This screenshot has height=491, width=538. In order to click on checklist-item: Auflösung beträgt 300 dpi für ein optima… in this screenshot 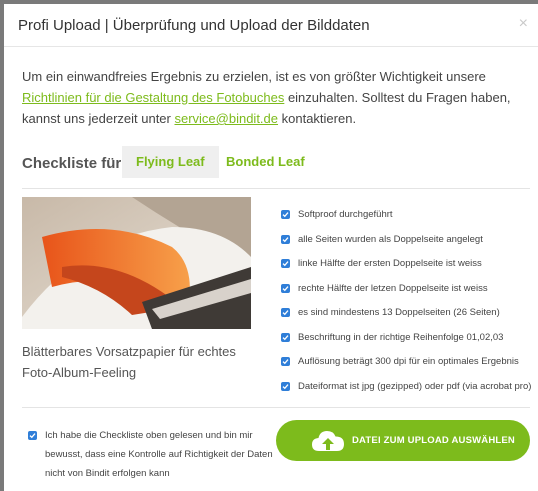, I will do `click(406, 366)`.